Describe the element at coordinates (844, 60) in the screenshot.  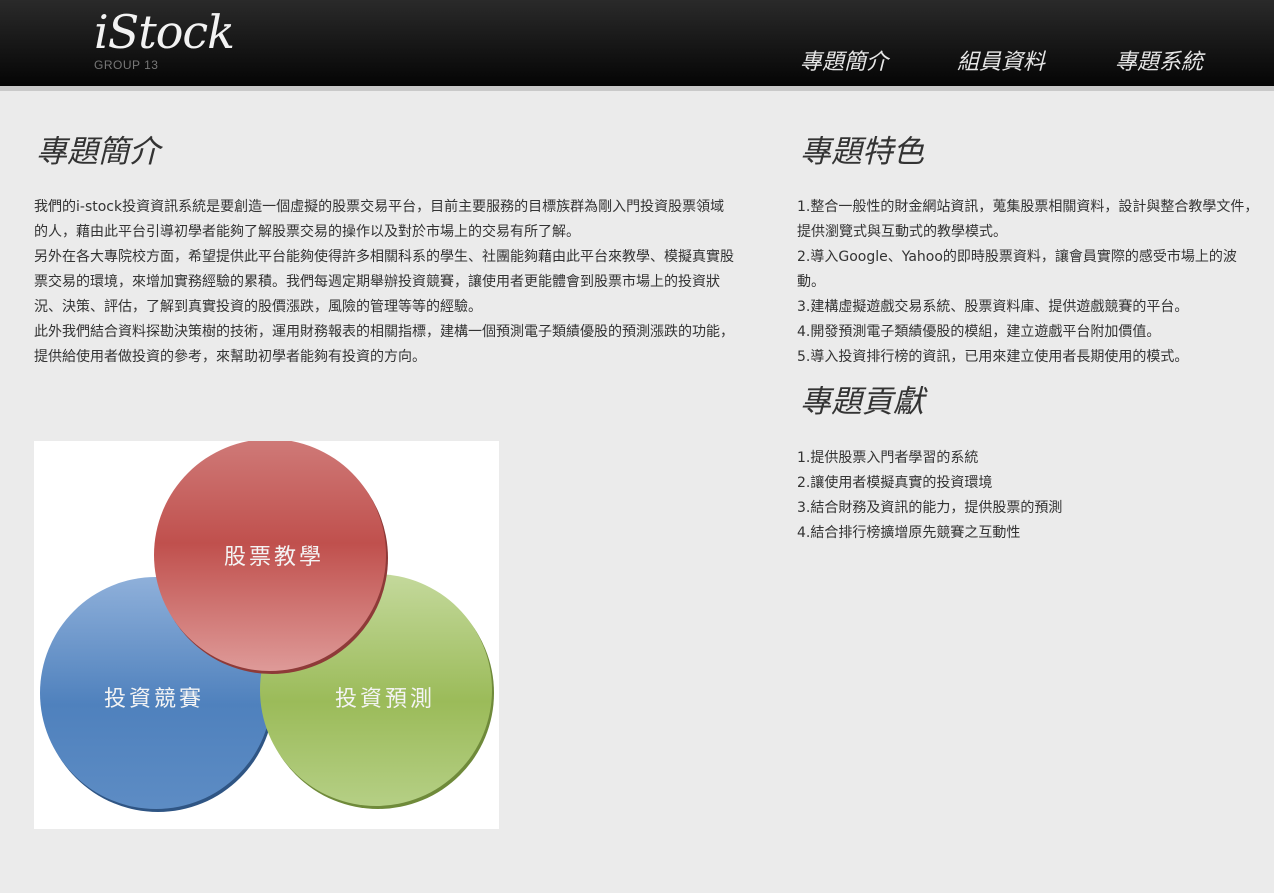
I see `nav-item-intro: 專題簡介` at that location.